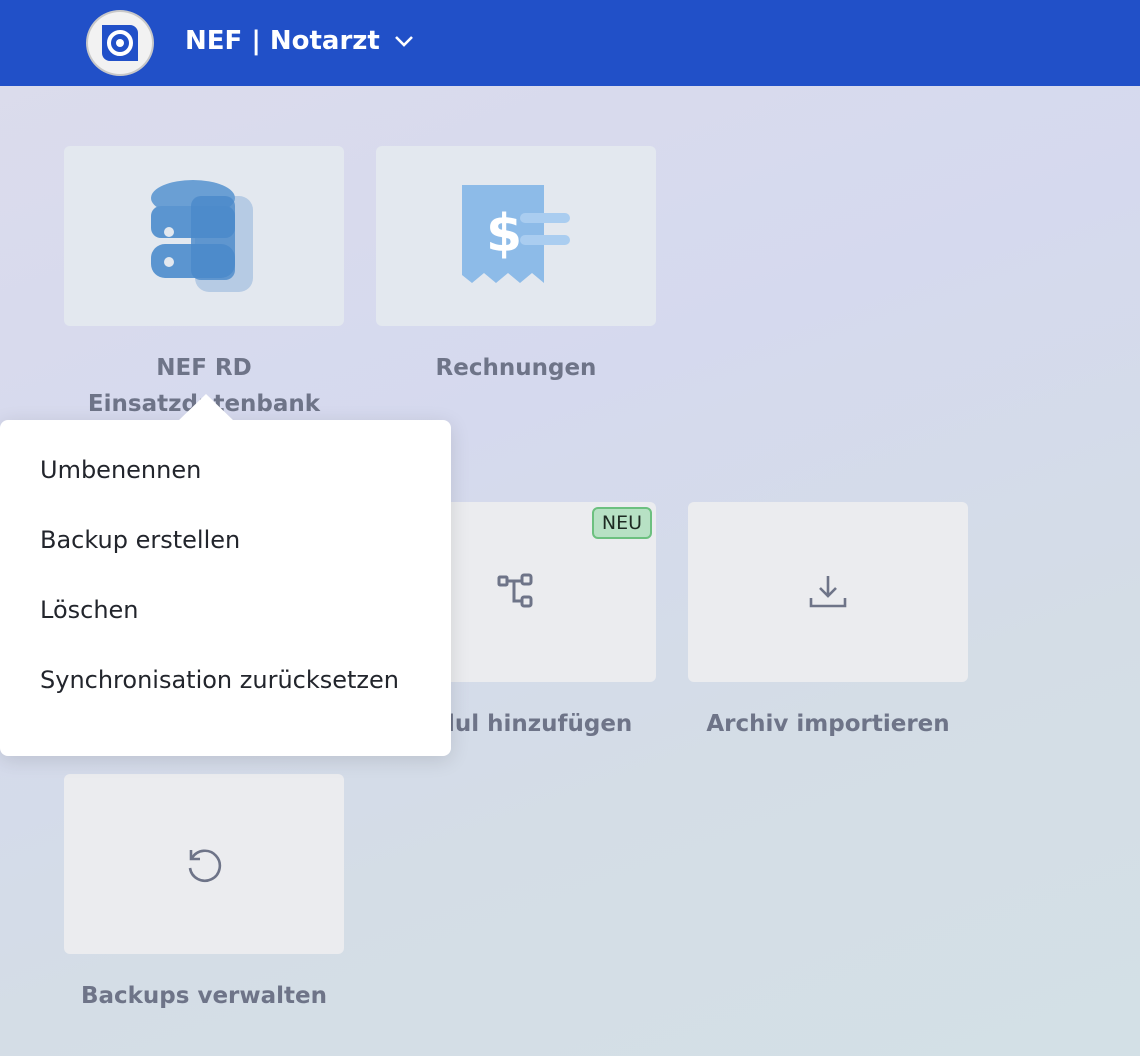 The width and height of the screenshot is (1140, 1056). What do you see at coordinates (225, 610) in the screenshot?
I see `menu-item-delete: Löschen` at bounding box center [225, 610].